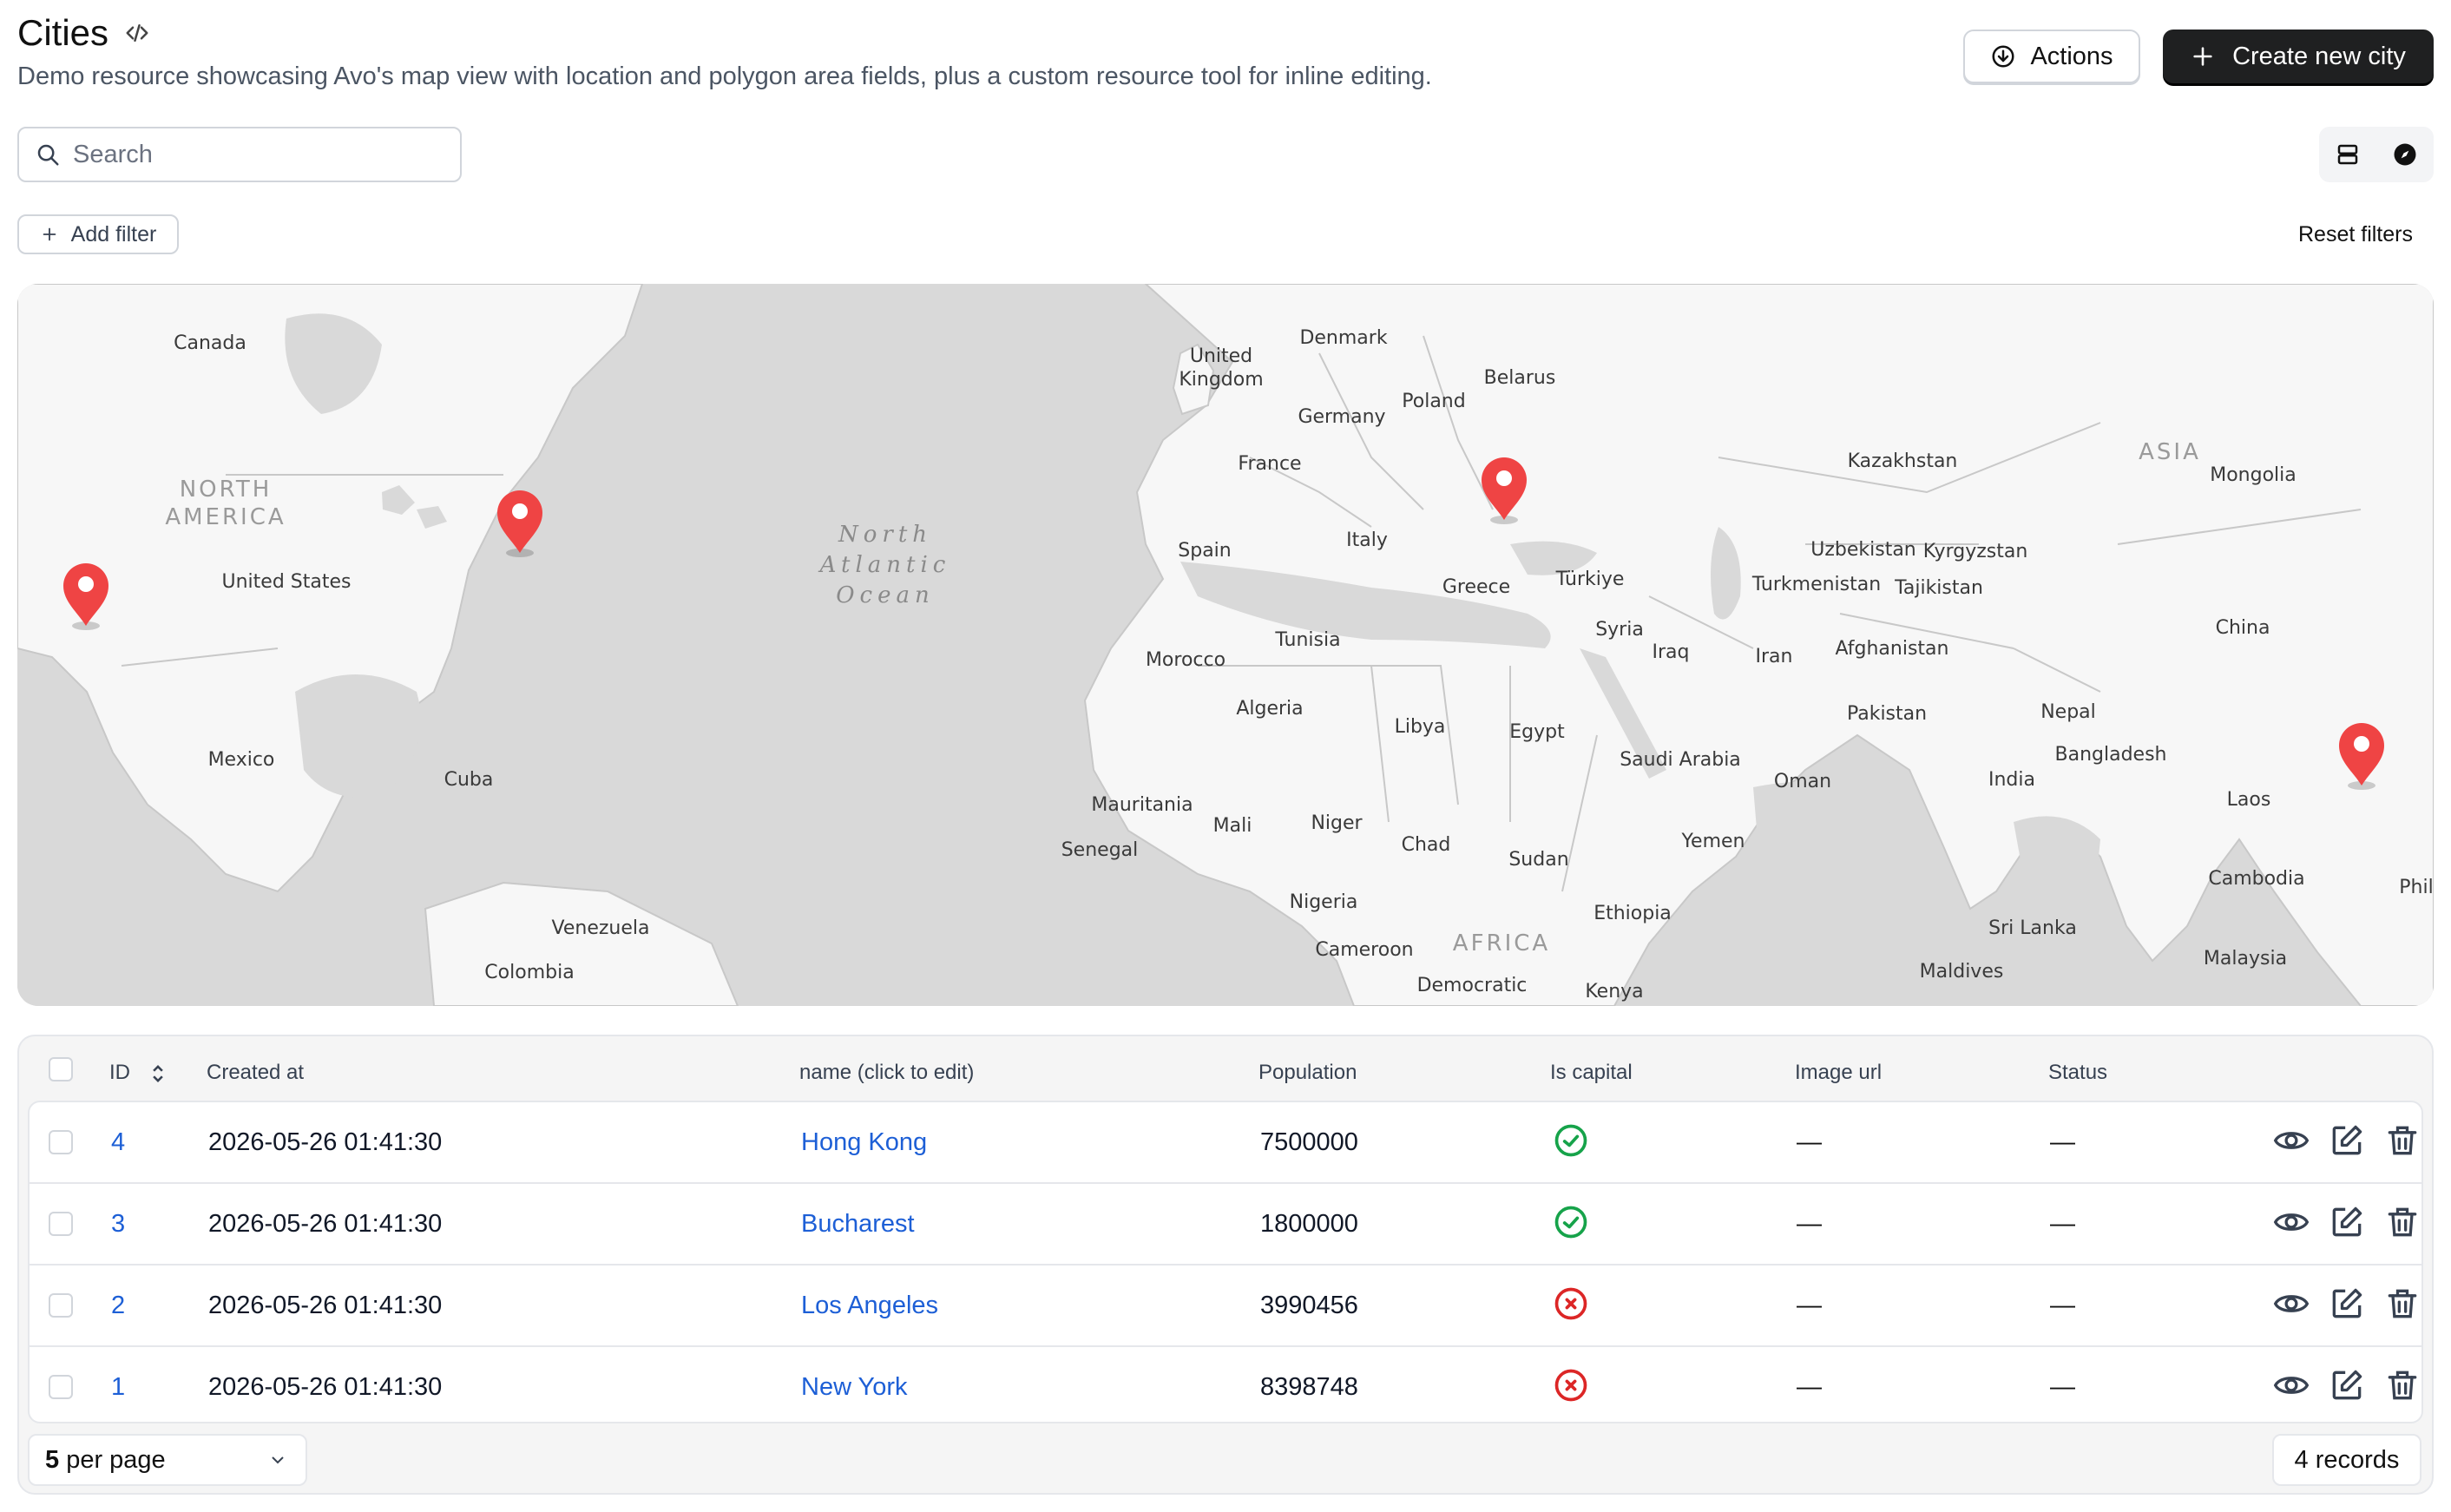 This screenshot has height=1512, width=2451. Describe the element at coordinates (1307, 1073) in the screenshot. I see `column-header-population: Population` at that location.